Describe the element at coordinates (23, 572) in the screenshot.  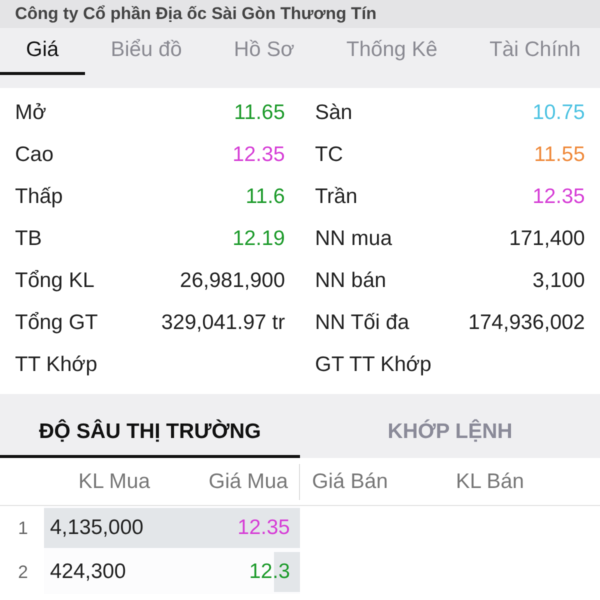
I see `row-number: 2` at that location.